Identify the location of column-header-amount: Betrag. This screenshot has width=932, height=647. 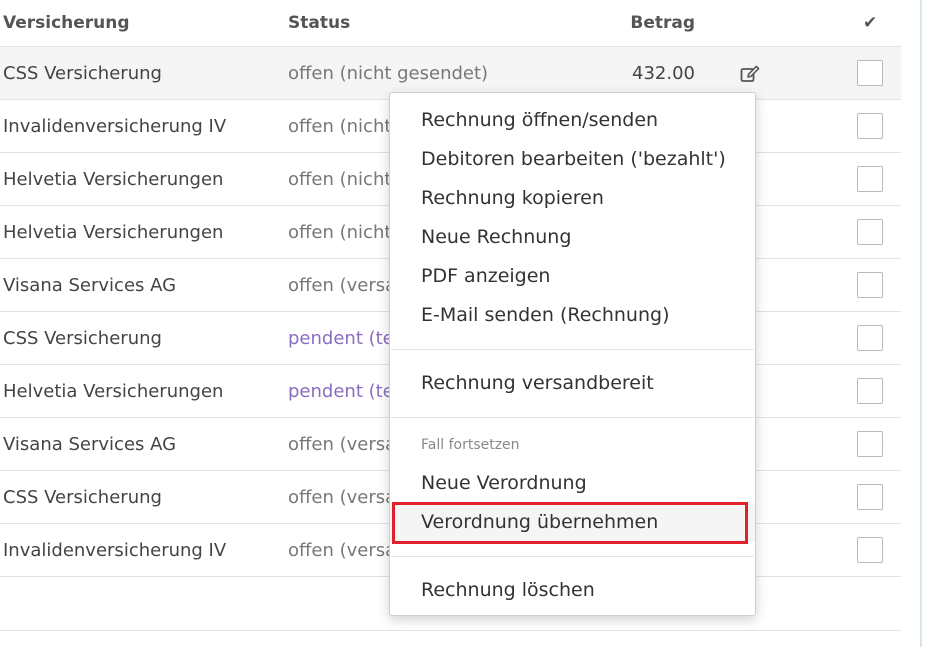
(641, 23).